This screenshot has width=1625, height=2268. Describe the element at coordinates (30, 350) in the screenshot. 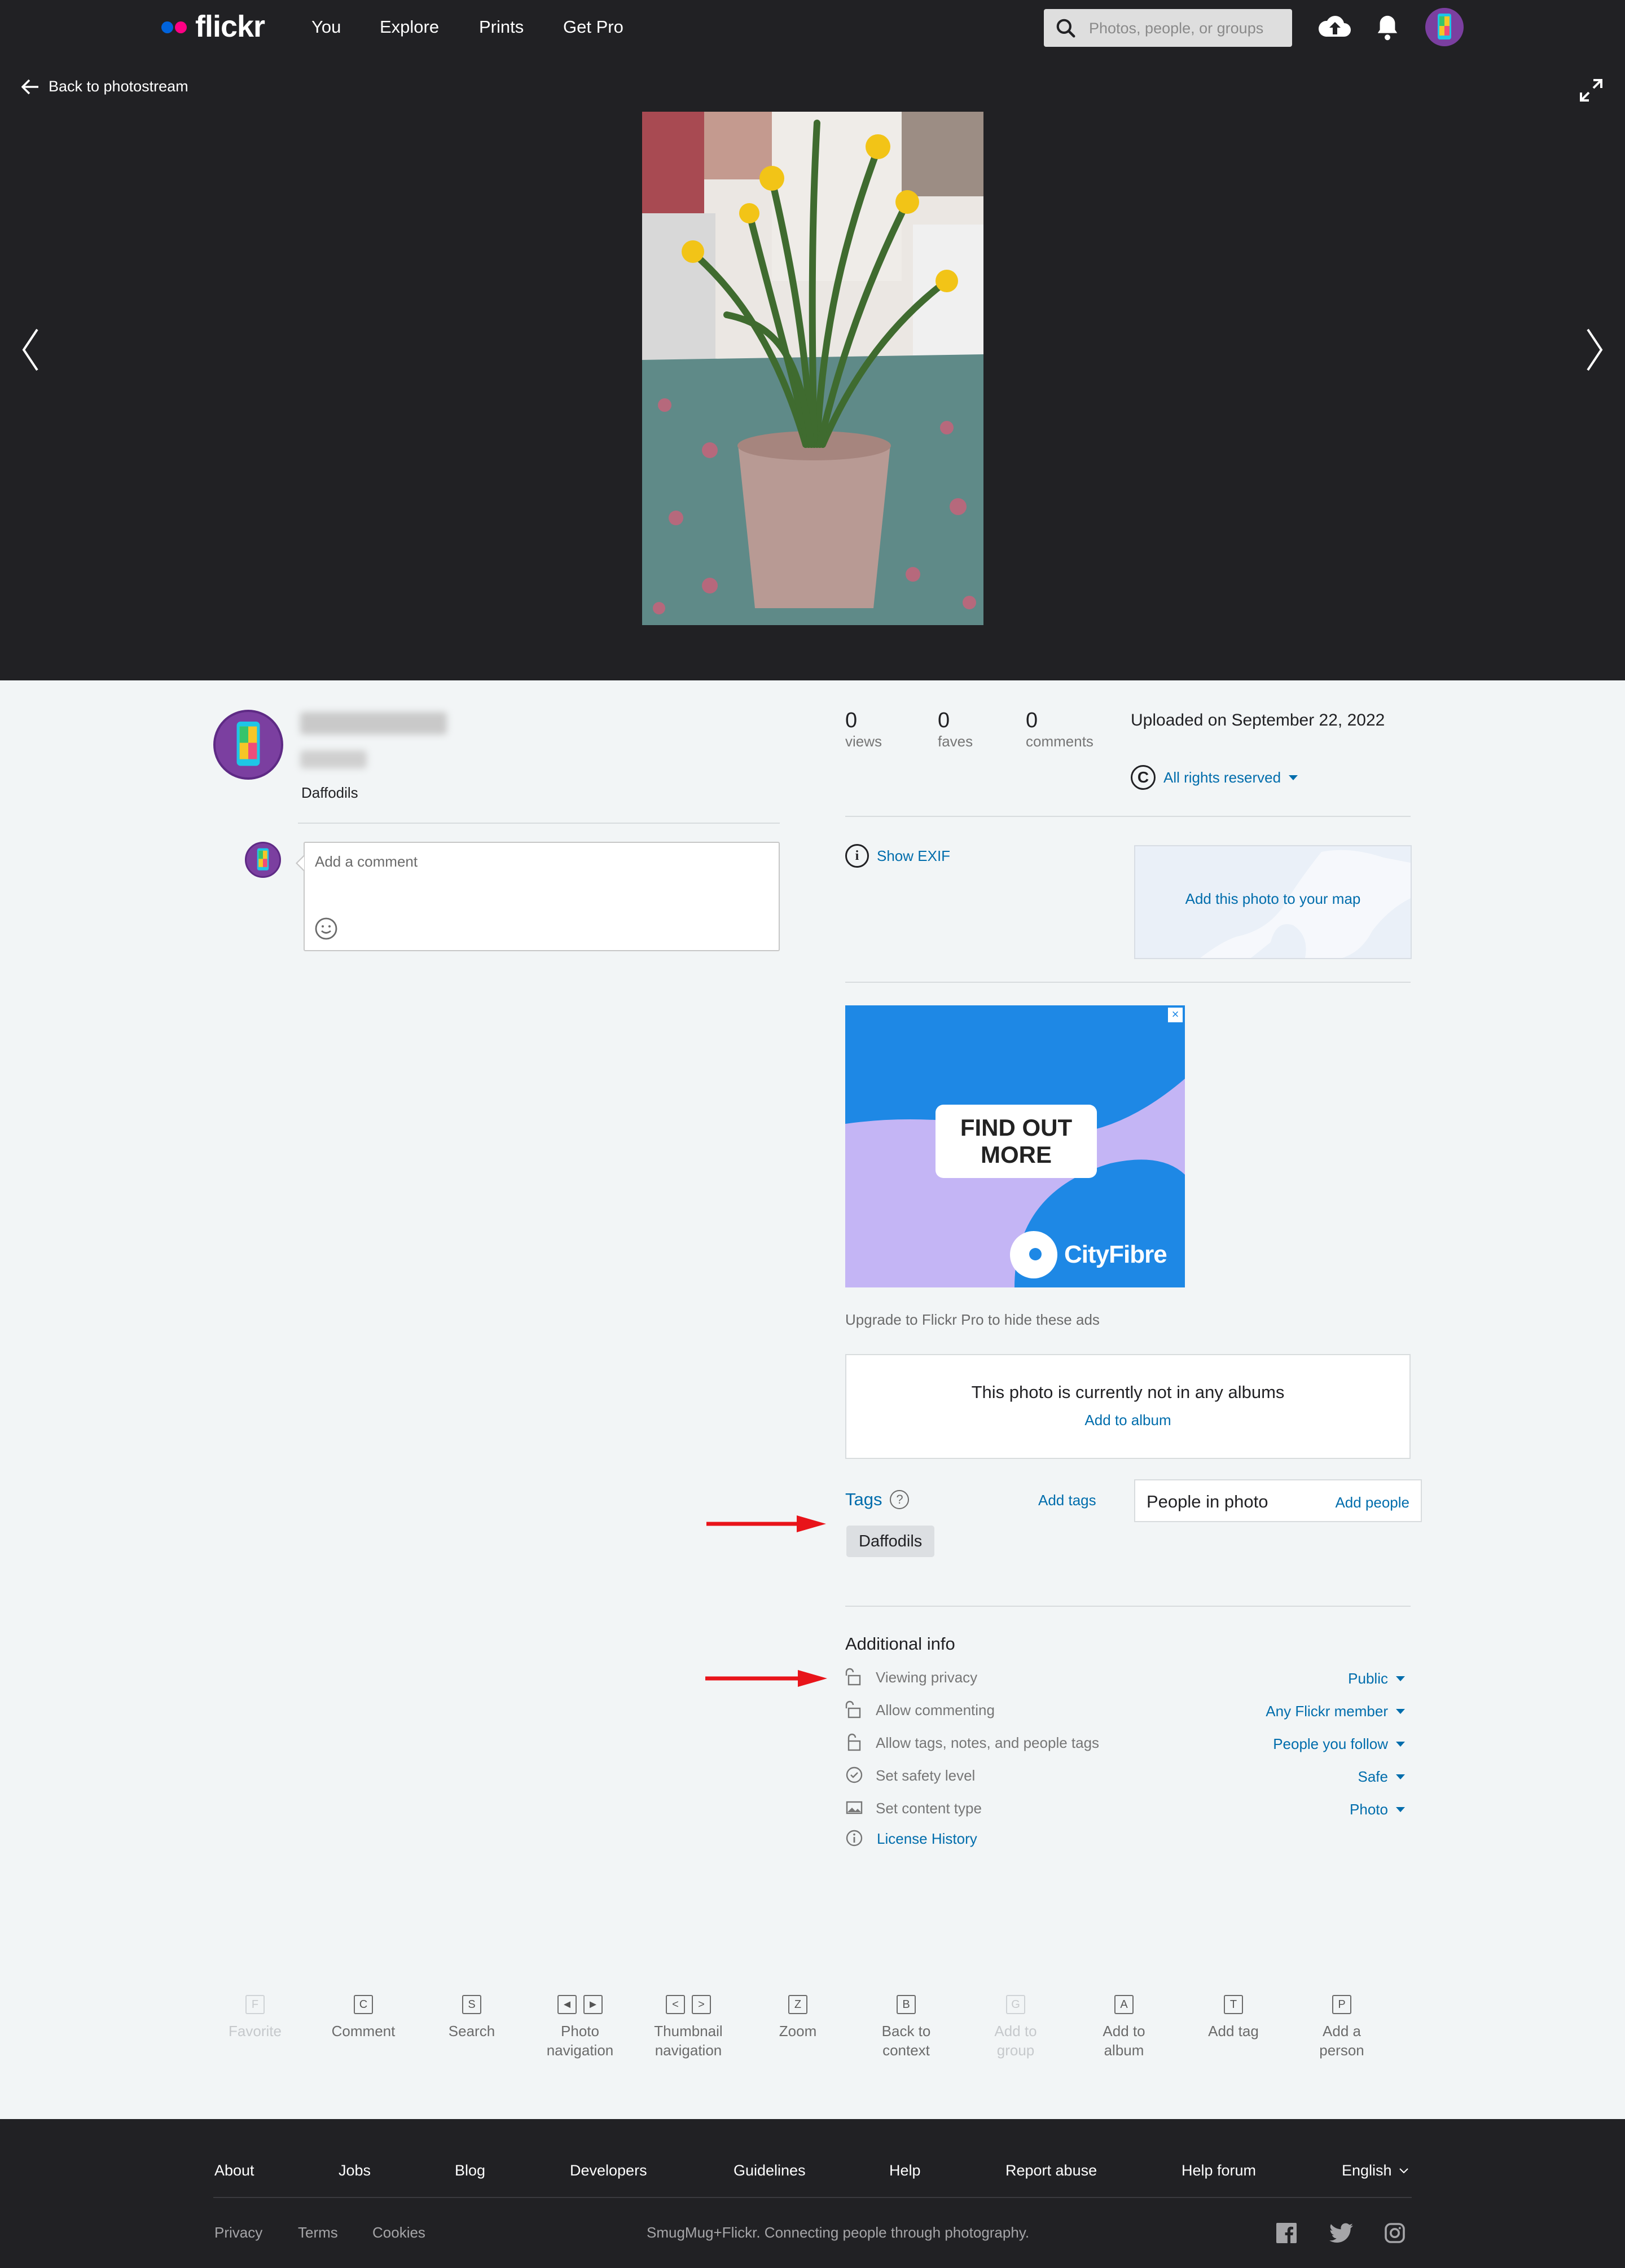

I see `previous-photo-chevron-icon` at that location.